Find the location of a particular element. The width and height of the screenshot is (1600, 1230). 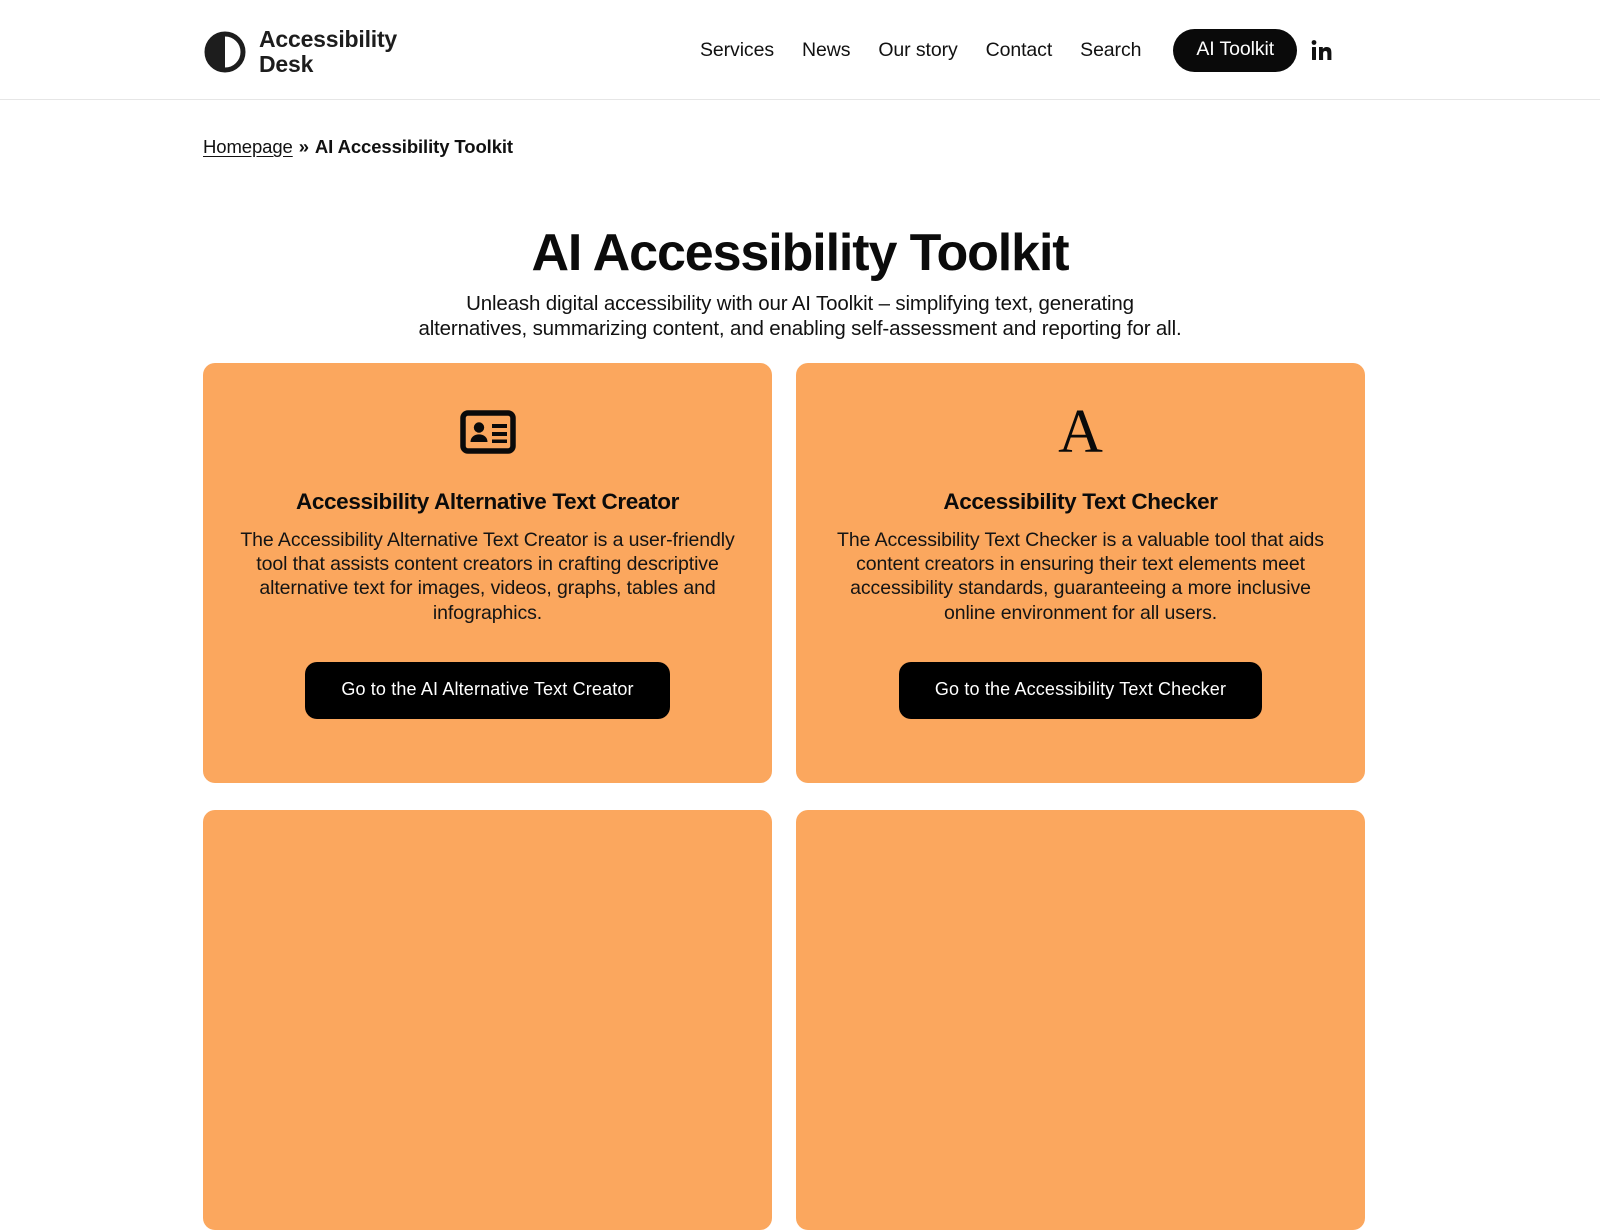

card-cta-button: Go to the AI Alternative Text Creator is located at coordinates (487, 690).